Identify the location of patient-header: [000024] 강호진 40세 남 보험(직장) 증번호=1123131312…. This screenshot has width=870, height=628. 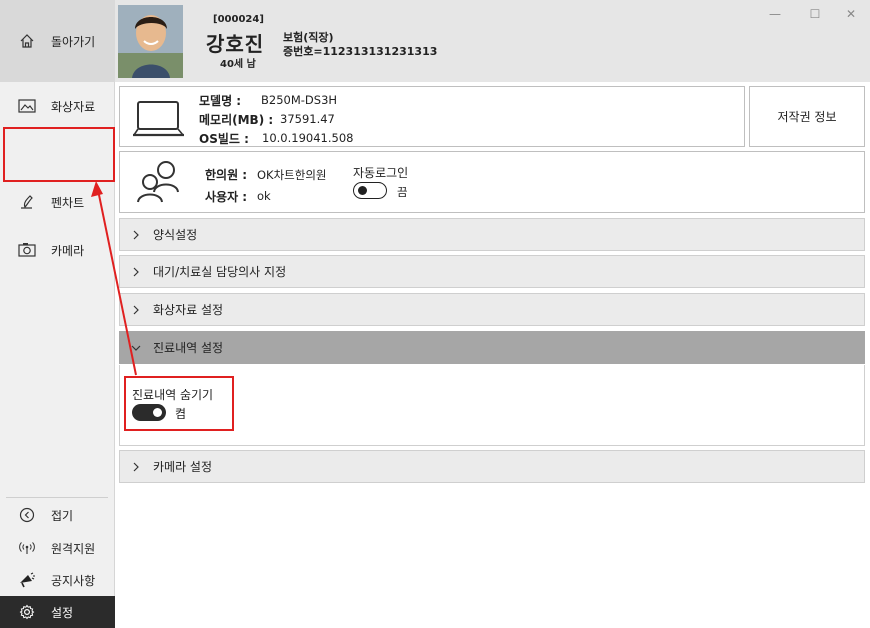
(492, 41).